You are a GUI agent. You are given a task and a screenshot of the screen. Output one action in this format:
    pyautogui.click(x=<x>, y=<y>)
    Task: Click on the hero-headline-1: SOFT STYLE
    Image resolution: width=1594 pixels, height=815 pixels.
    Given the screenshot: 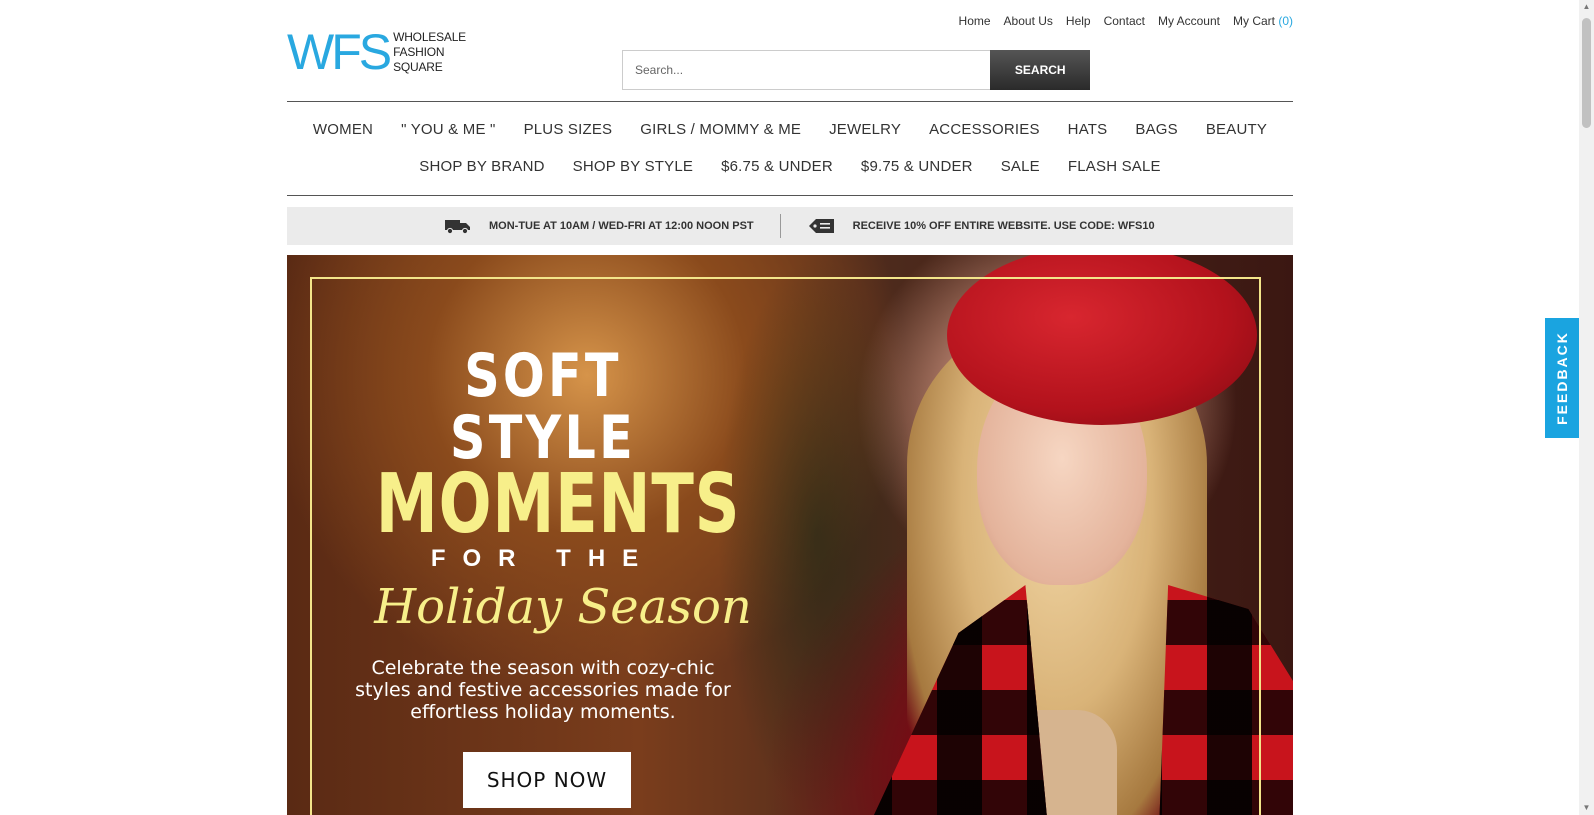 What is the action you would take?
    pyautogui.click(x=543, y=407)
    